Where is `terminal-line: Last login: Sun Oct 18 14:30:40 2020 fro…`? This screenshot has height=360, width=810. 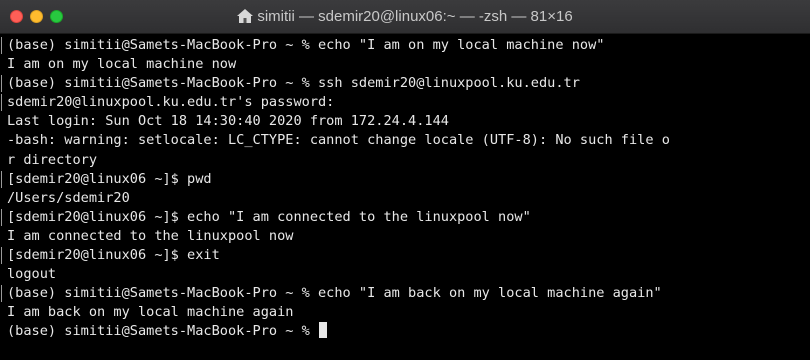
terminal-line: Last login: Sun Oct 18 14:30:40 2020 fro… is located at coordinates (408, 121).